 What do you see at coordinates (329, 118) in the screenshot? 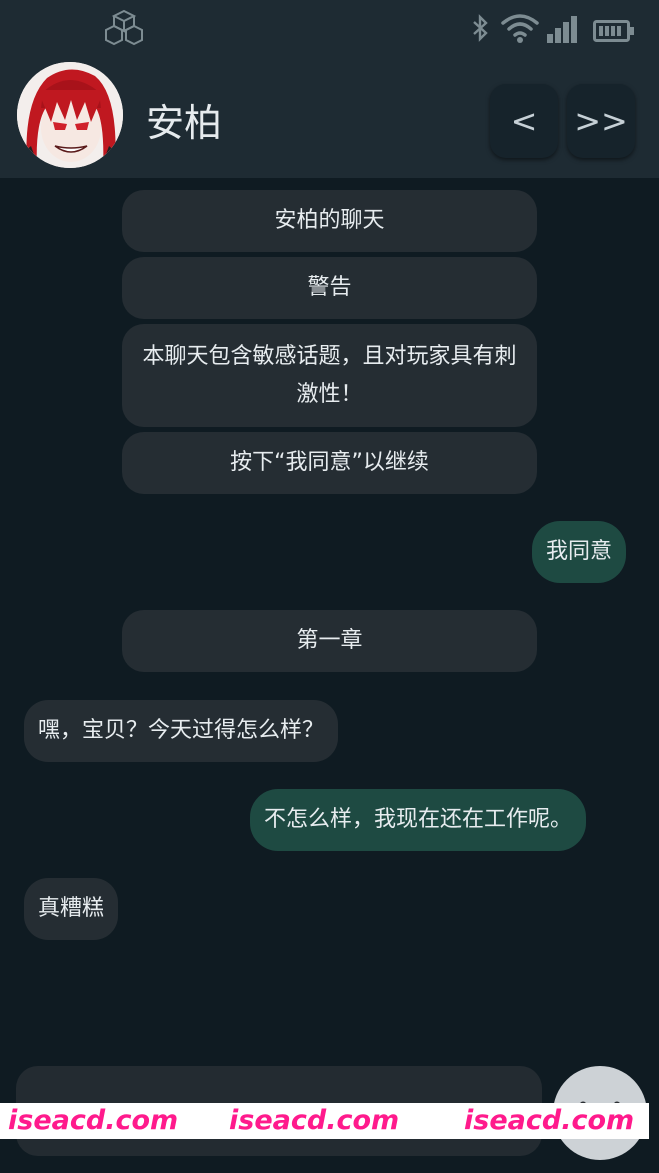
I see `chat-header: 安柏 < >>` at bounding box center [329, 118].